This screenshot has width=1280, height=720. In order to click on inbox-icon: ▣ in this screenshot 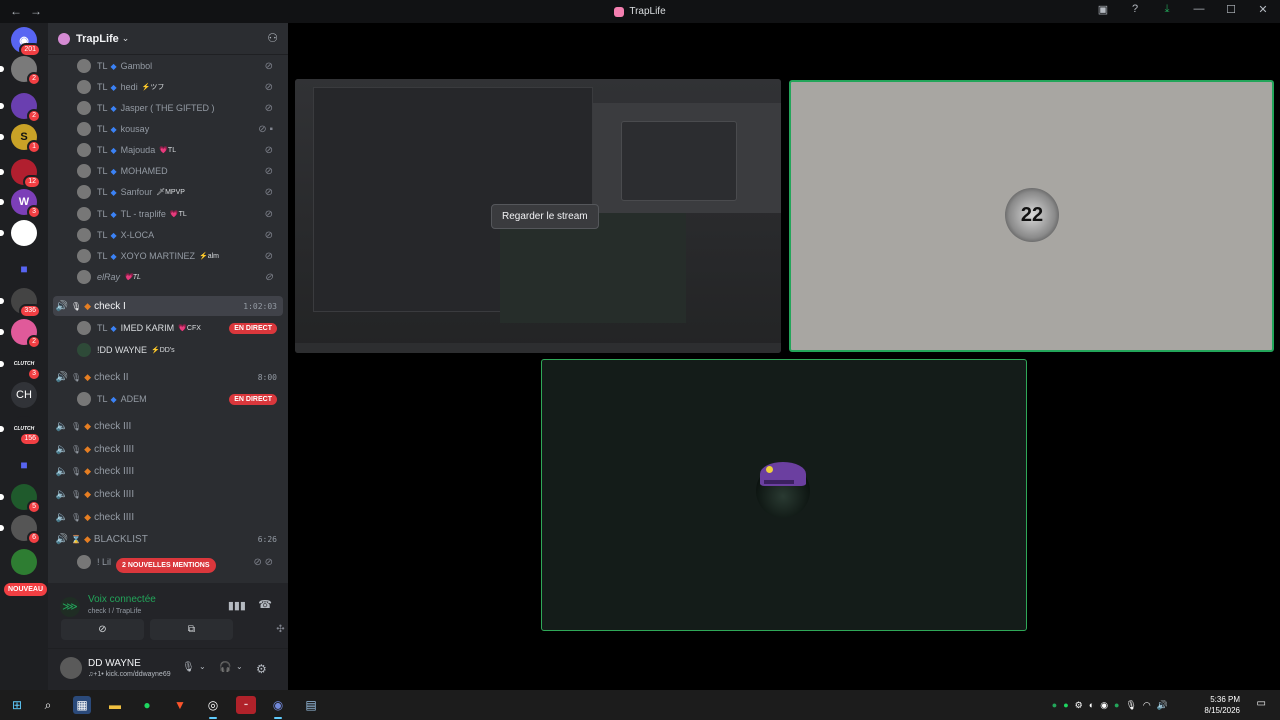, I will do `click(1103, 9)`.